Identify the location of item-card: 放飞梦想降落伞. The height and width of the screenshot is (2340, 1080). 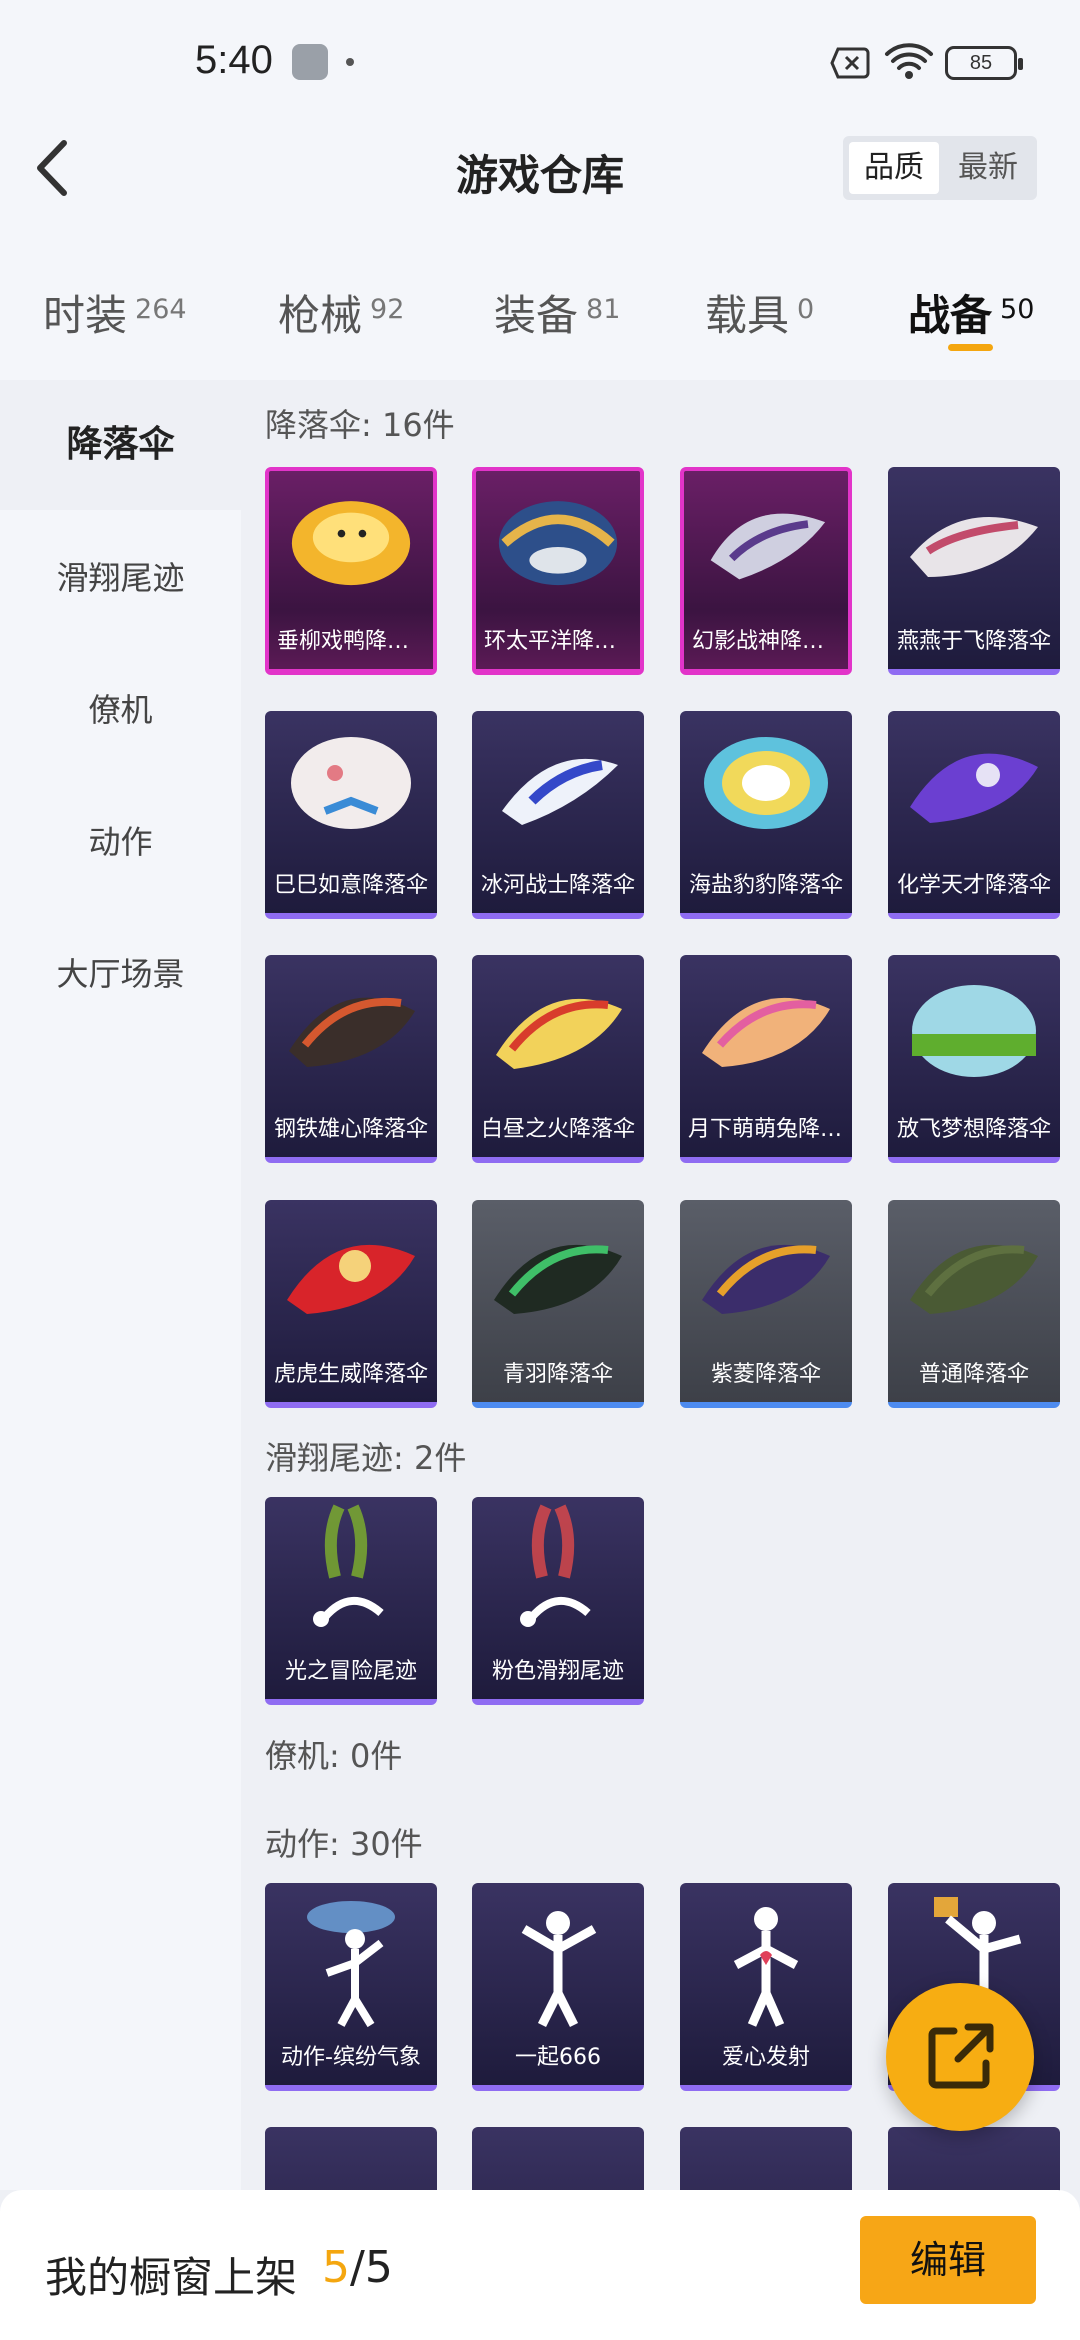
(974, 1059).